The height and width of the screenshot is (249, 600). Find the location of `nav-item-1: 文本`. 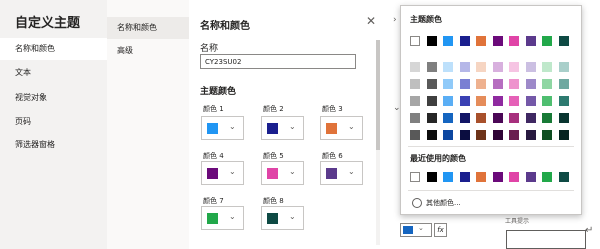

nav-item-1: 文本 is located at coordinates (53, 73).